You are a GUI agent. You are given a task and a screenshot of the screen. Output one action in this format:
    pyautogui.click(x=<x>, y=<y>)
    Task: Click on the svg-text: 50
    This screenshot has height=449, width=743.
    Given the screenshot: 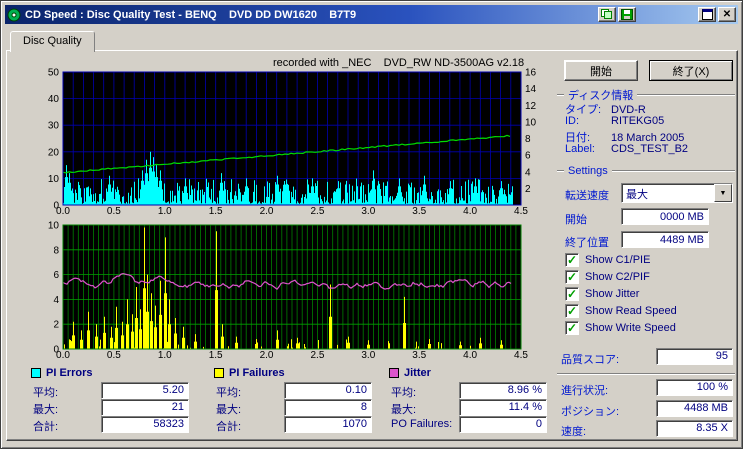 What is the action you would take?
    pyautogui.click(x=54, y=73)
    